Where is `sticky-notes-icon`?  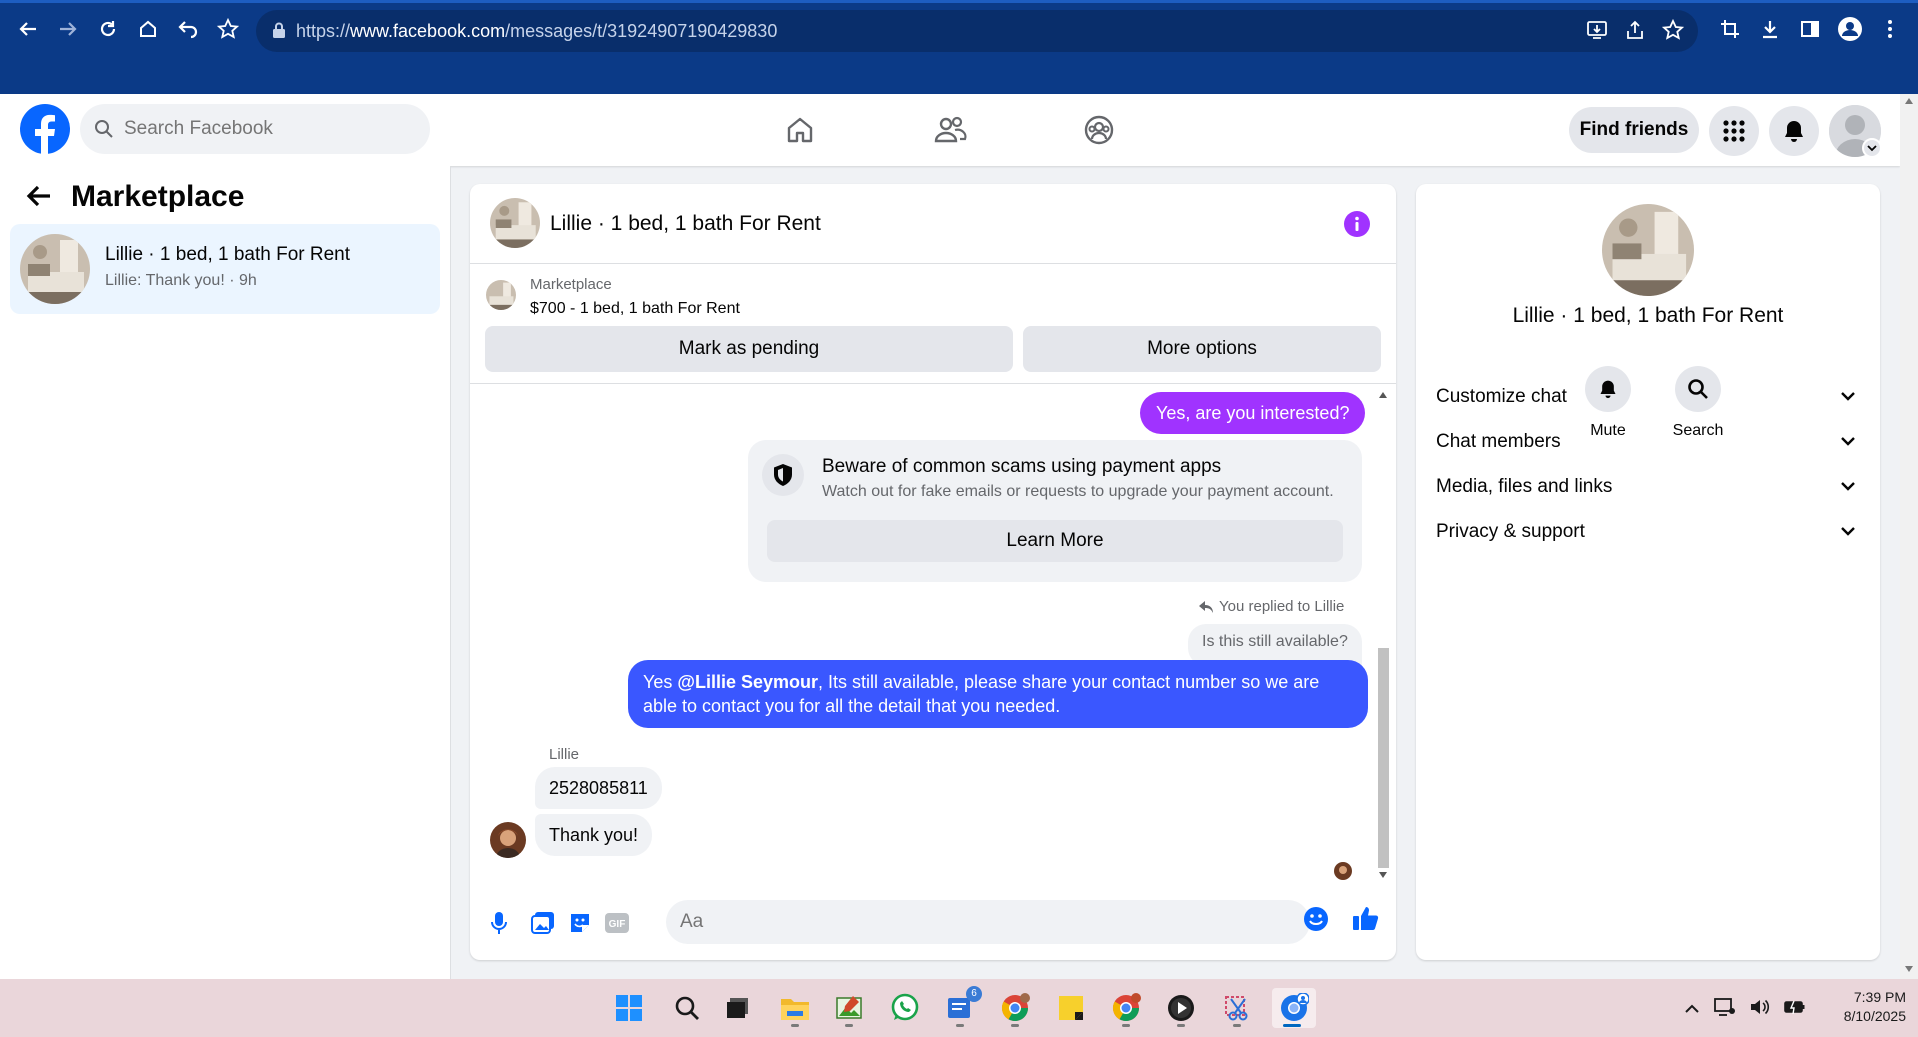 sticky-notes-icon is located at coordinates (1071, 1008).